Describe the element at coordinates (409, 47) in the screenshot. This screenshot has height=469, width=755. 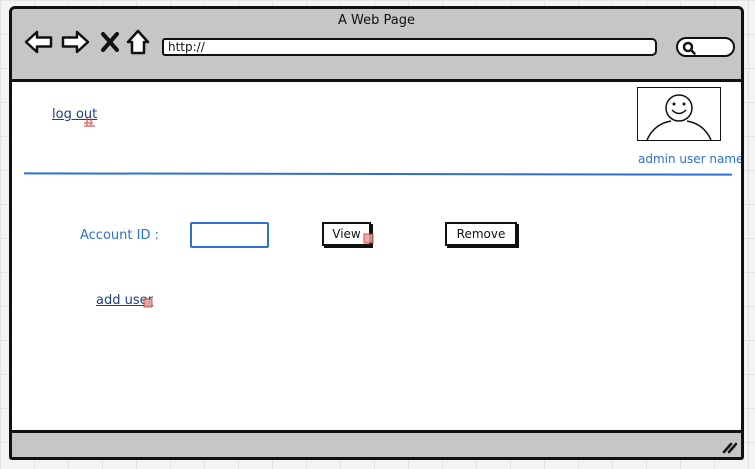
I see `address-bar: http://` at that location.